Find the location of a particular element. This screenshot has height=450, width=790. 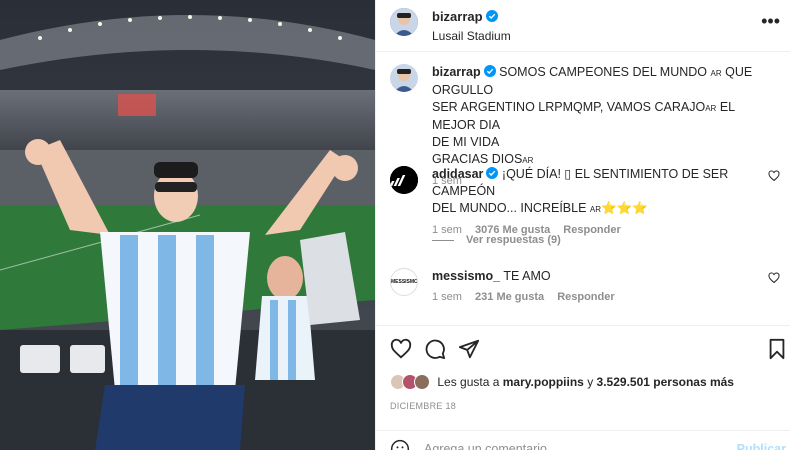

stars-emoji: ⭐⭐⭐ is located at coordinates (624, 208).